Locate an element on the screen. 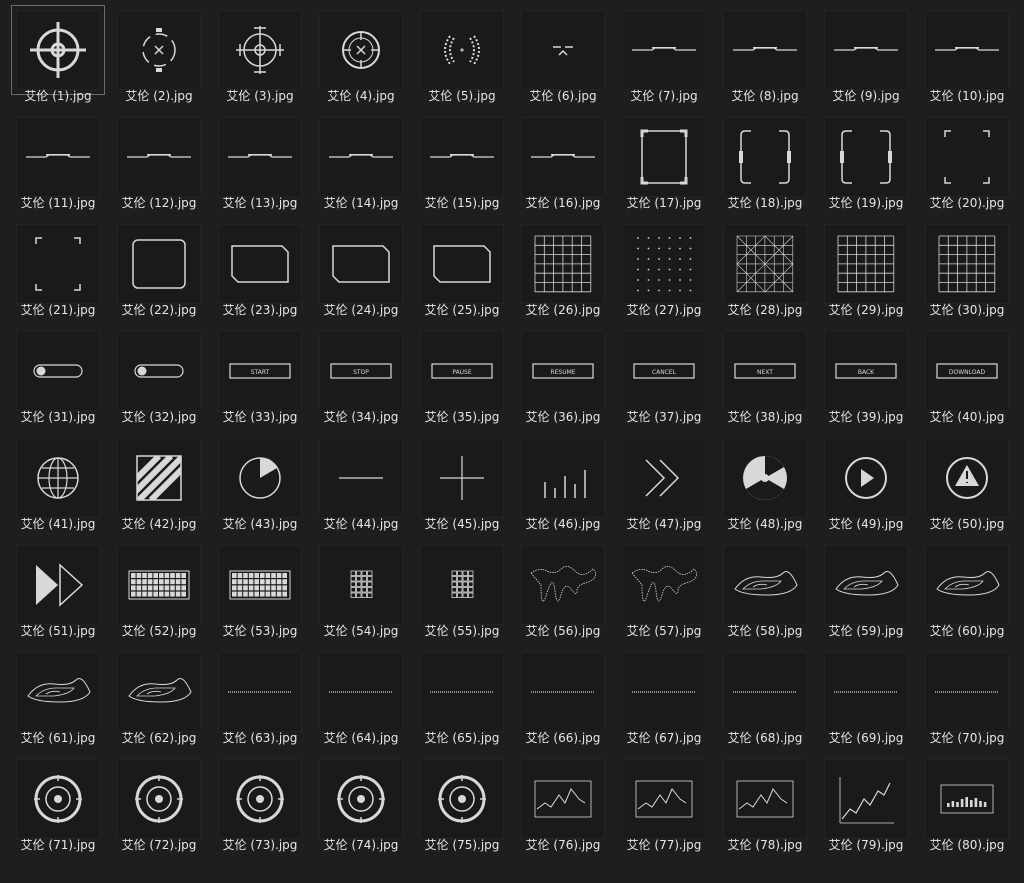 The width and height of the screenshot is (1024, 883). file-item: 艾伦 (28).jpg is located at coordinates (763, 269).